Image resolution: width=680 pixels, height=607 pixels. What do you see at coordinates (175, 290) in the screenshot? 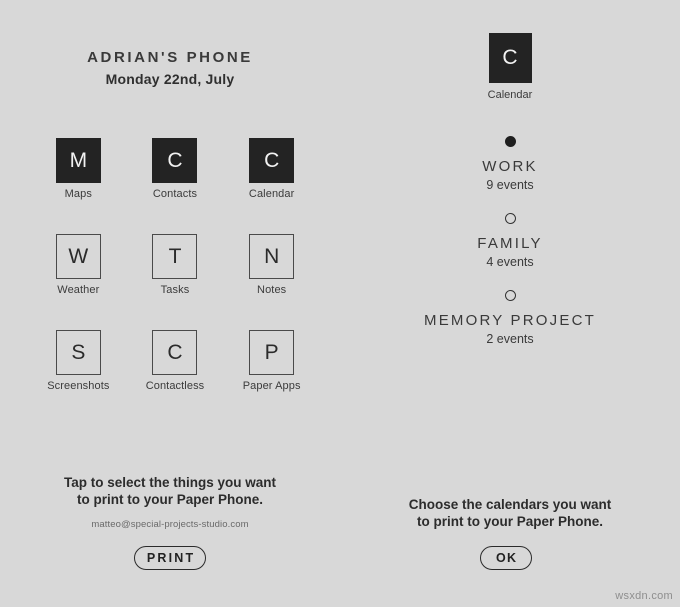
I see `app-label: Tasks` at bounding box center [175, 290].